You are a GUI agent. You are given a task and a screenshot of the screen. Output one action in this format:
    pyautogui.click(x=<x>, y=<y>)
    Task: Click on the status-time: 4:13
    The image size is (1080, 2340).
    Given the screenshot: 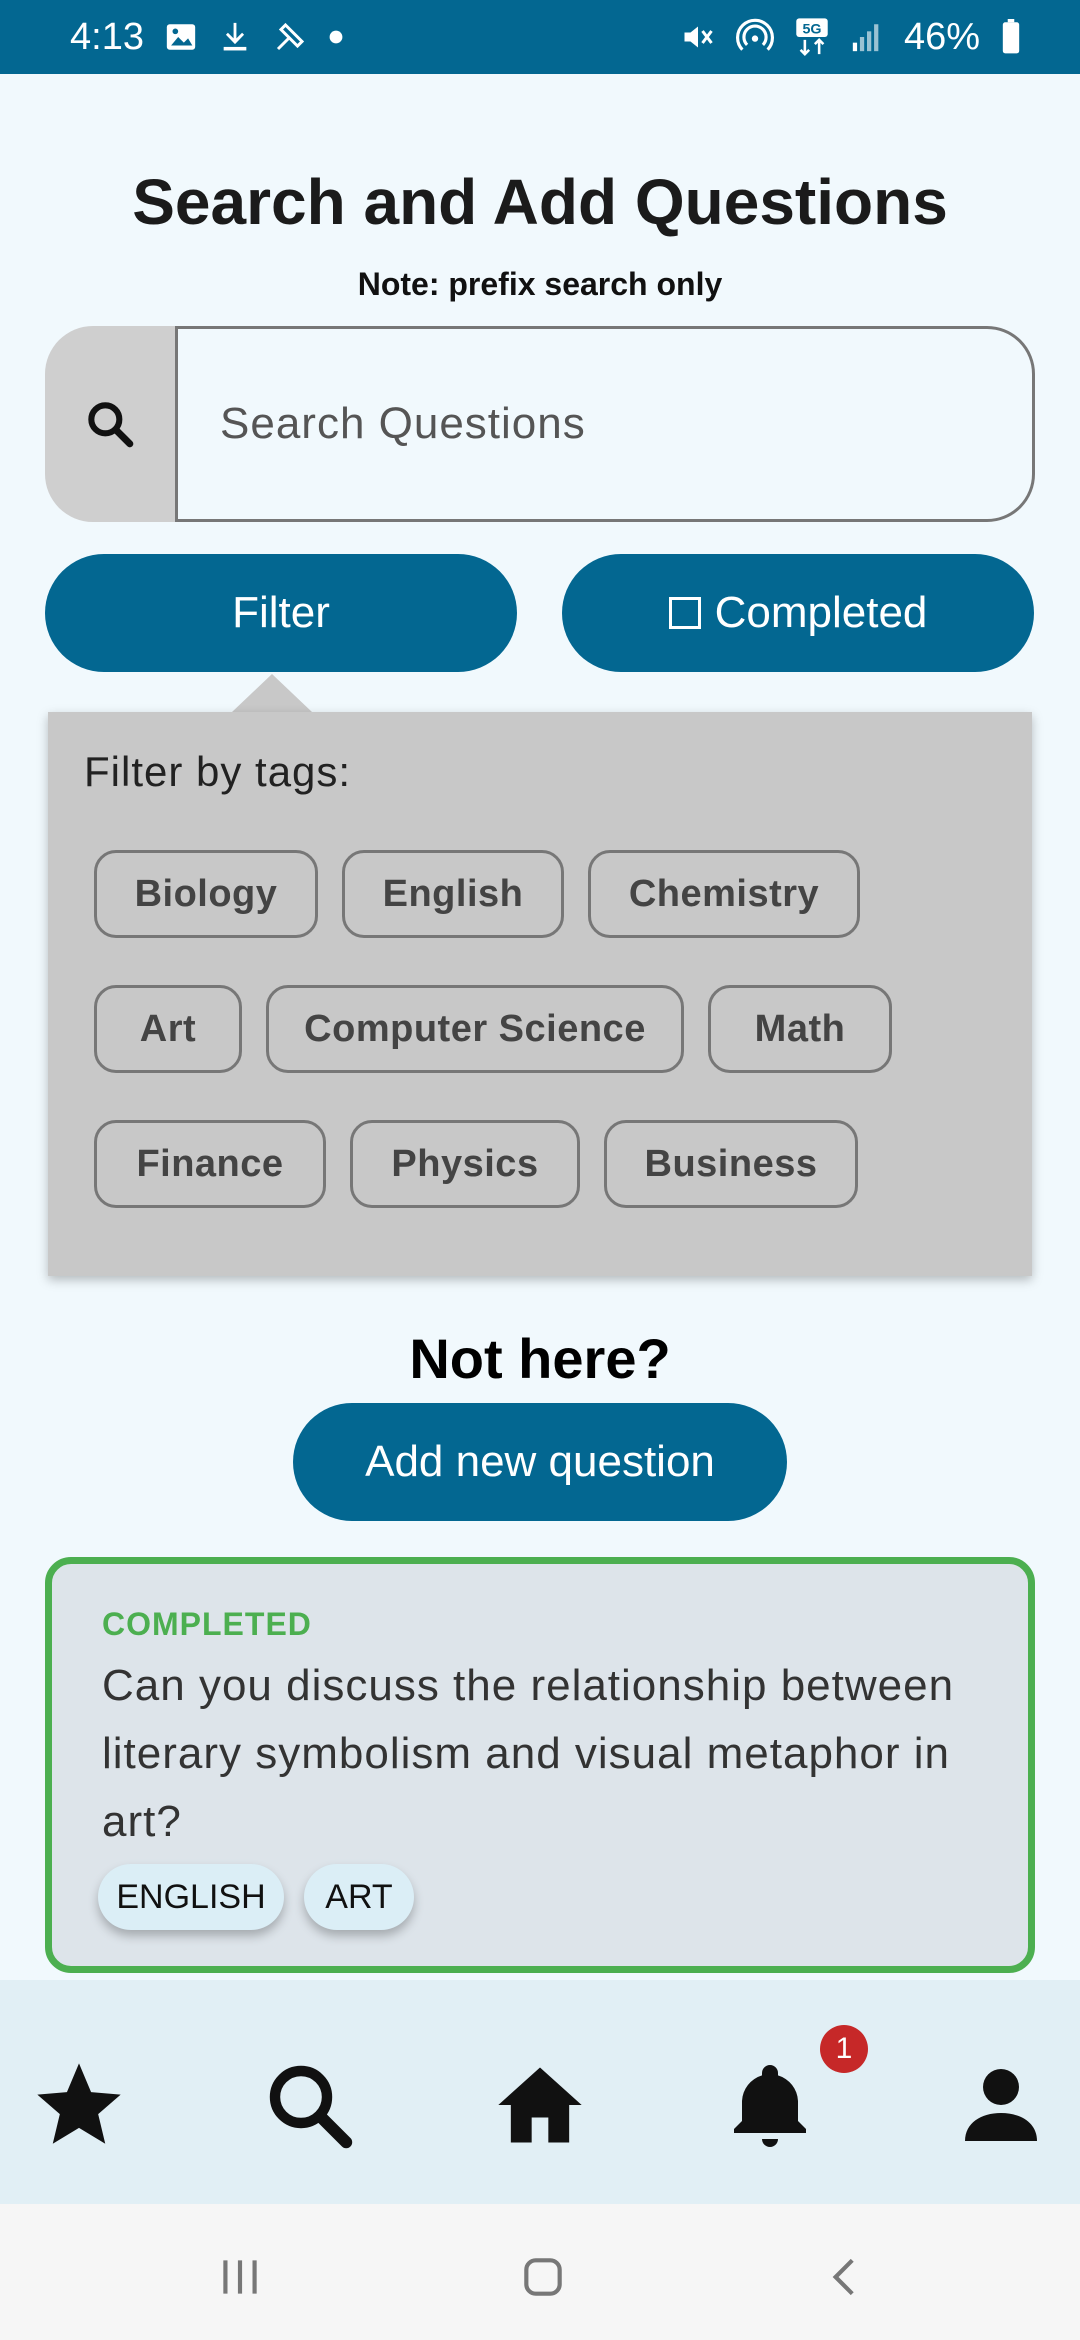 What is the action you would take?
    pyautogui.click(x=107, y=36)
    